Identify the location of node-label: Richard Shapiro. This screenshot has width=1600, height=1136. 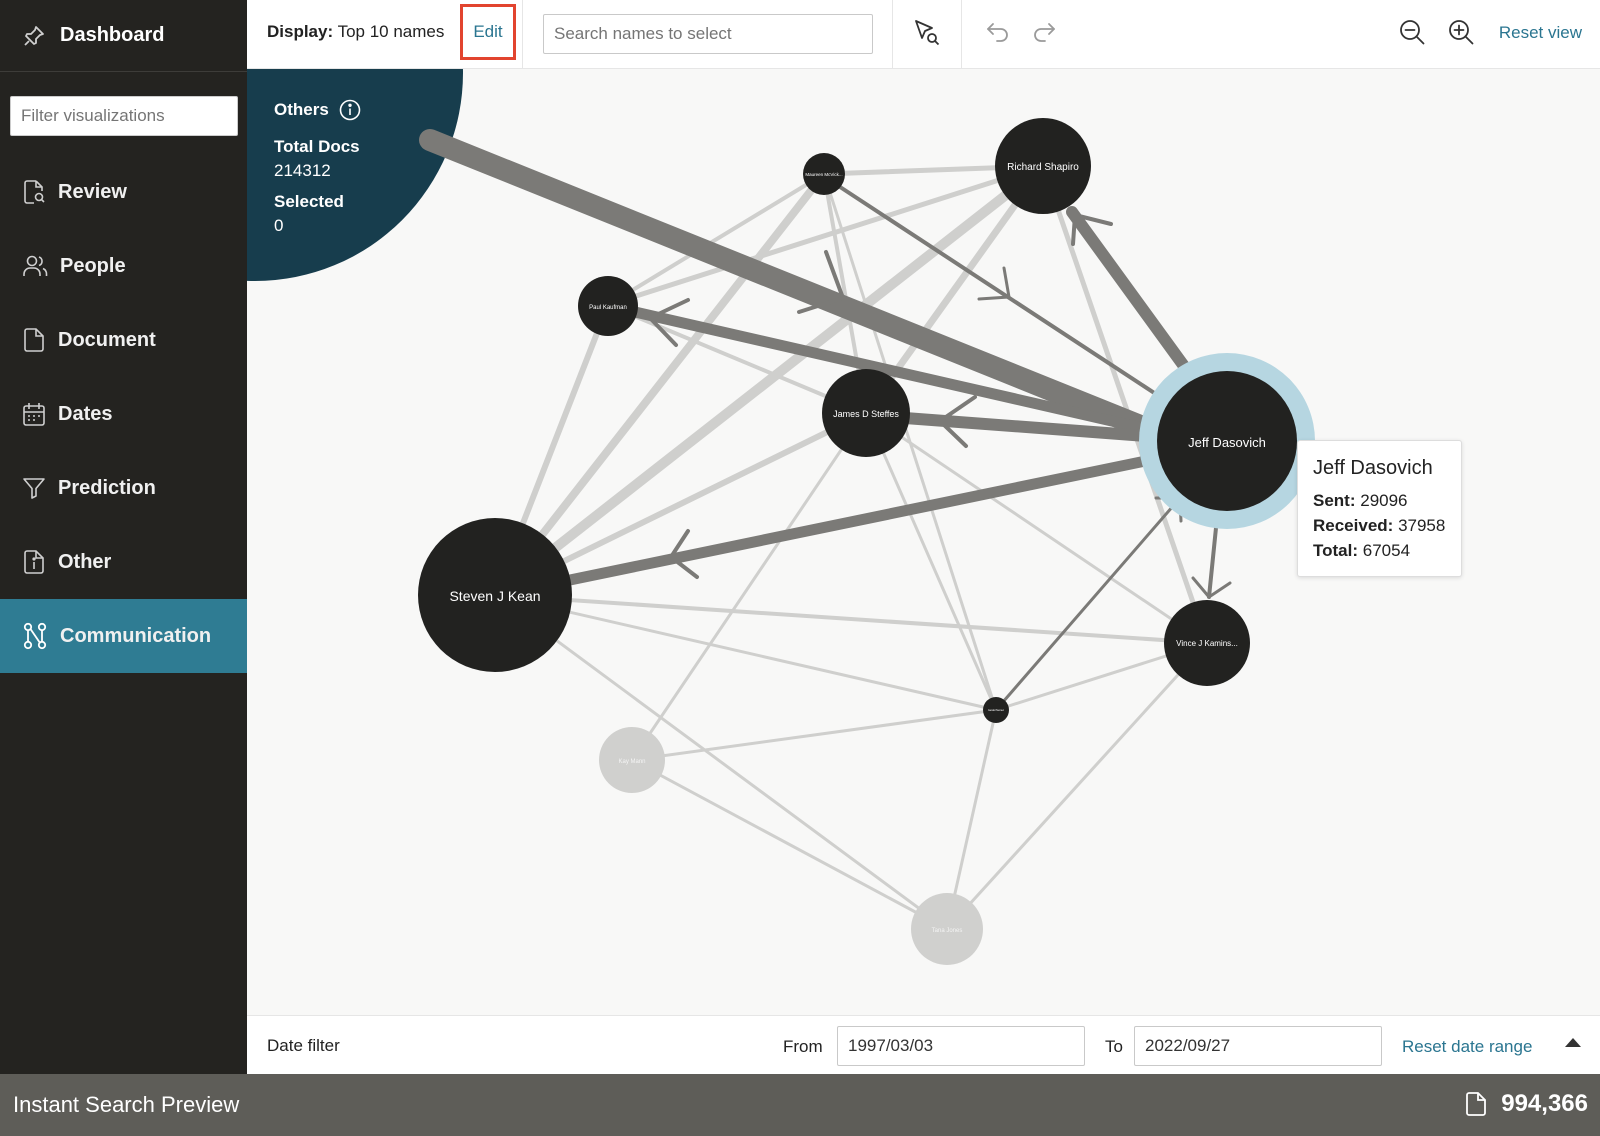
(1043, 167).